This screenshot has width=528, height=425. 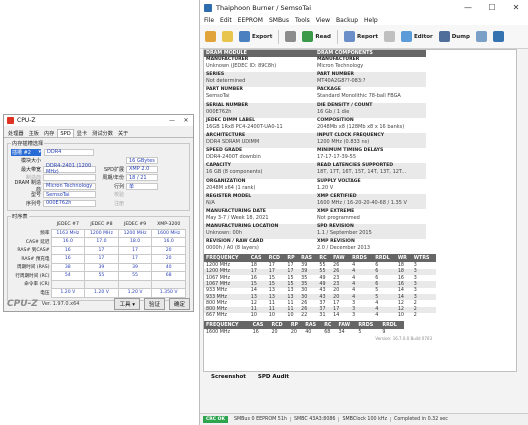 What do you see at coordinates (28, 144) in the screenshot?
I see `slot-selection-legend: 内存插槽选择` at bounding box center [28, 144].